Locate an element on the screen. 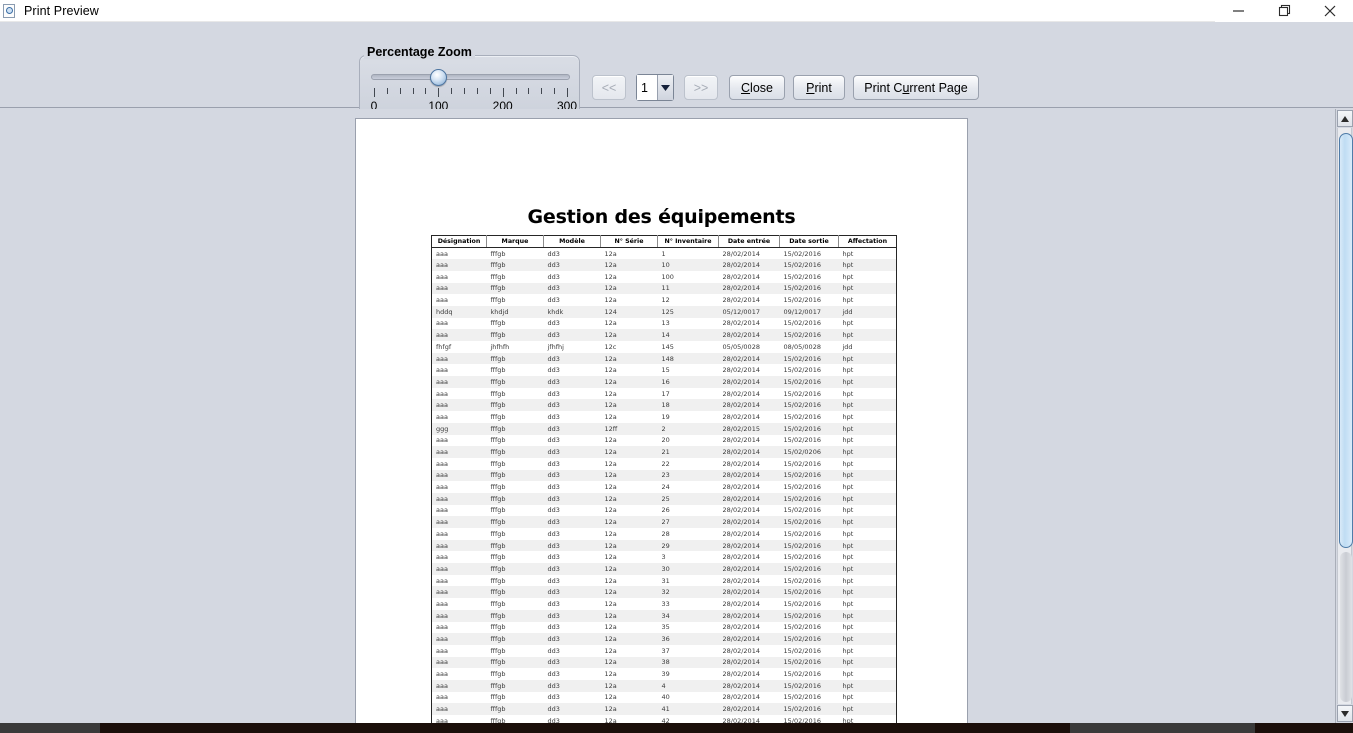  page-number-select: 1 is located at coordinates (655, 87).